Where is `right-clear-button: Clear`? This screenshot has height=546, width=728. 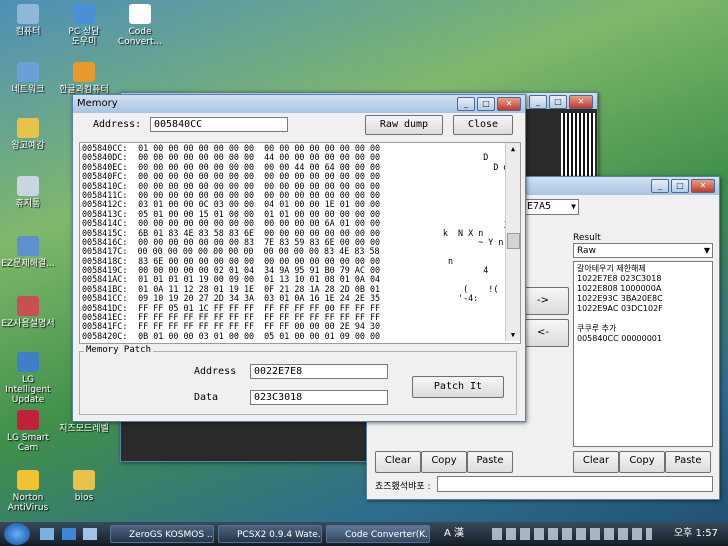 right-clear-button: Clear is located at coordinates (596, 462).